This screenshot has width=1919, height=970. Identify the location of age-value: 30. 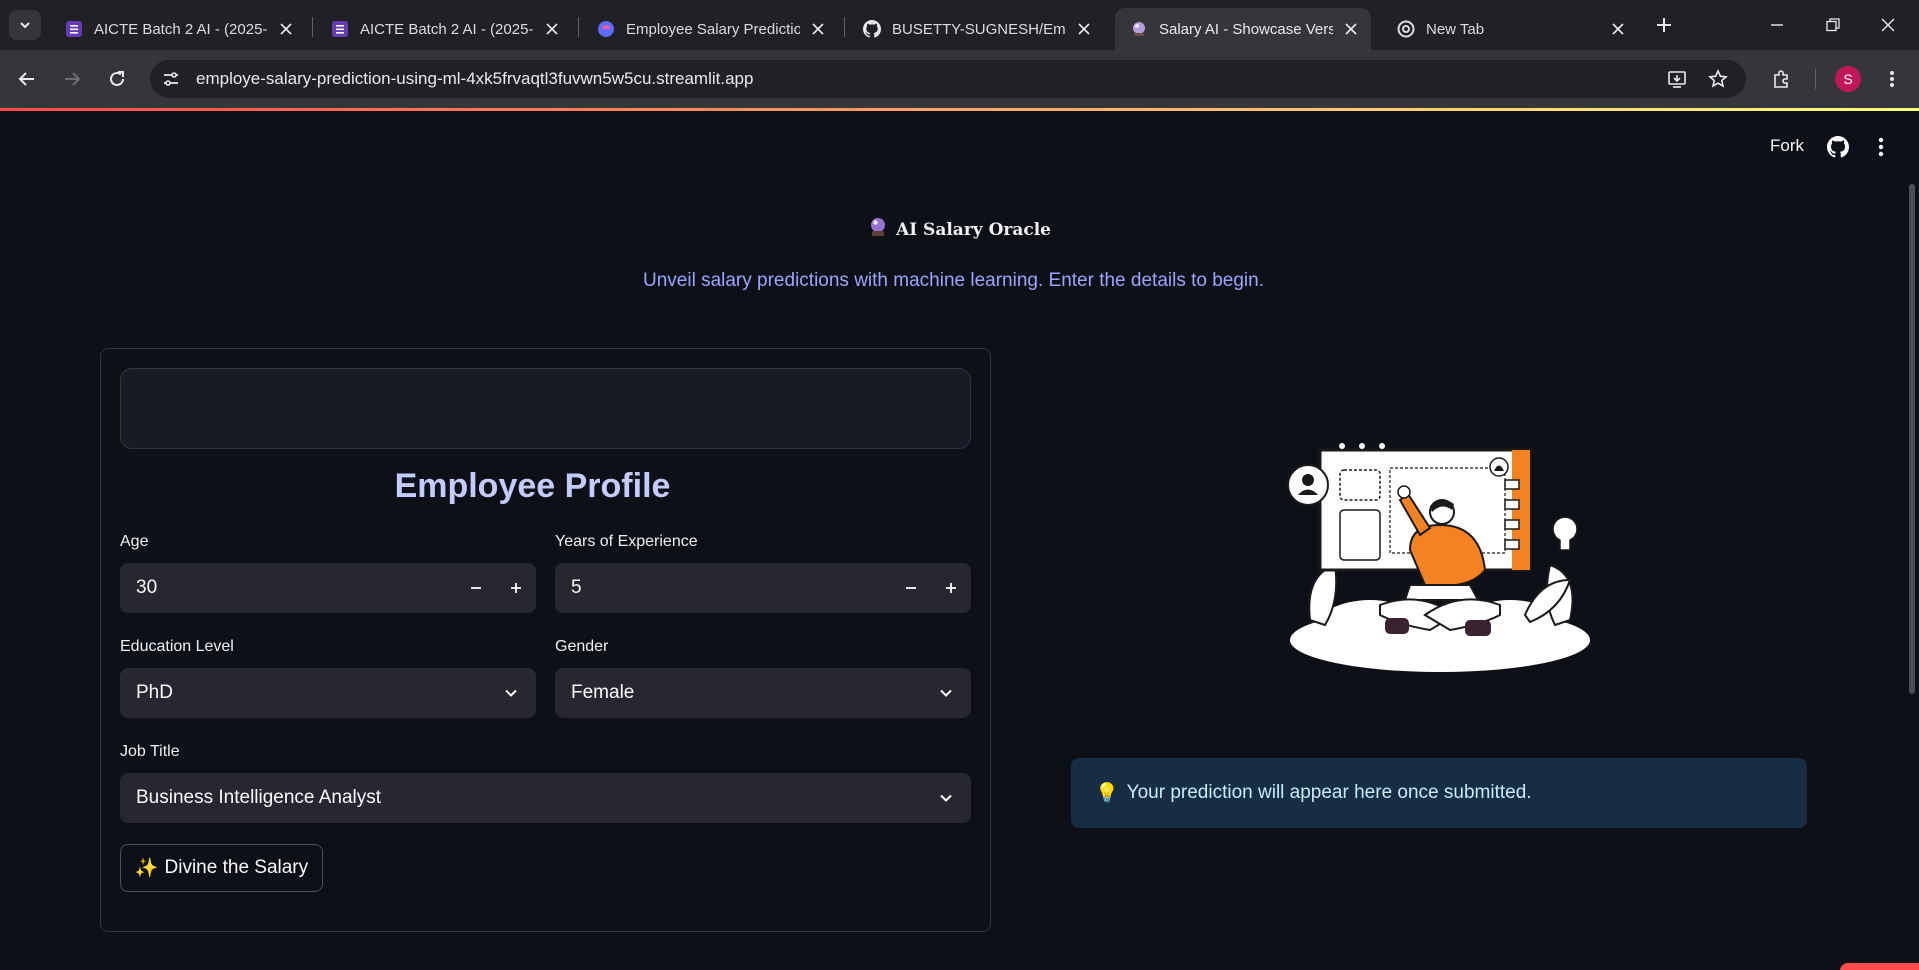
(296, 588).